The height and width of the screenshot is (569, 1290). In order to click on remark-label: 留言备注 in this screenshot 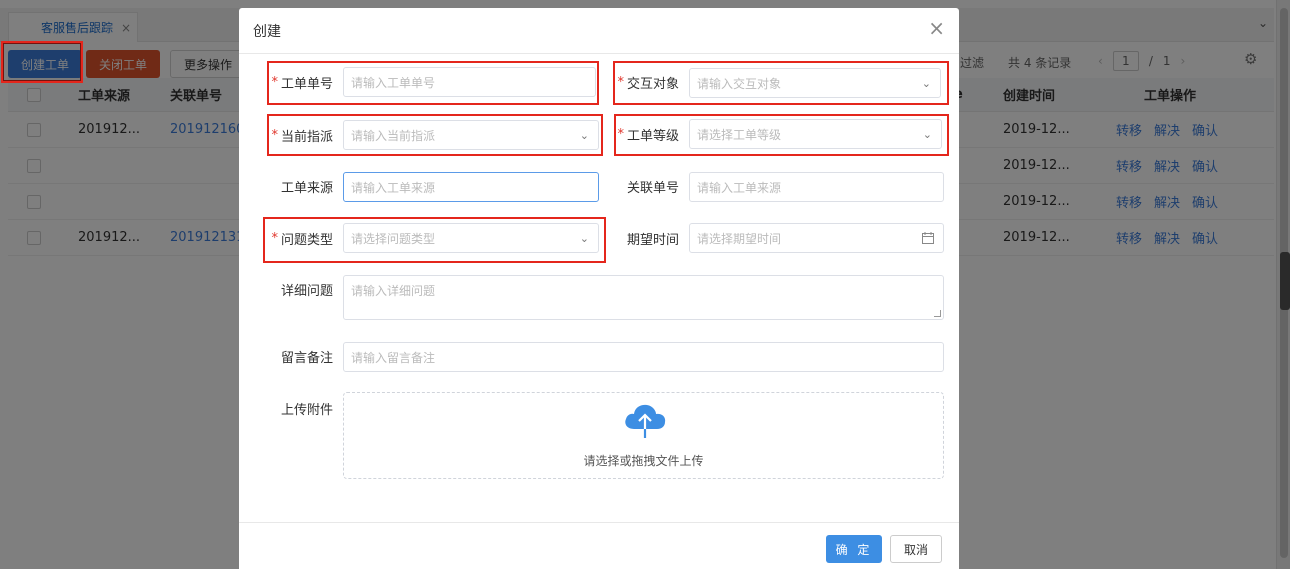, I will do `click(301, 356)`.